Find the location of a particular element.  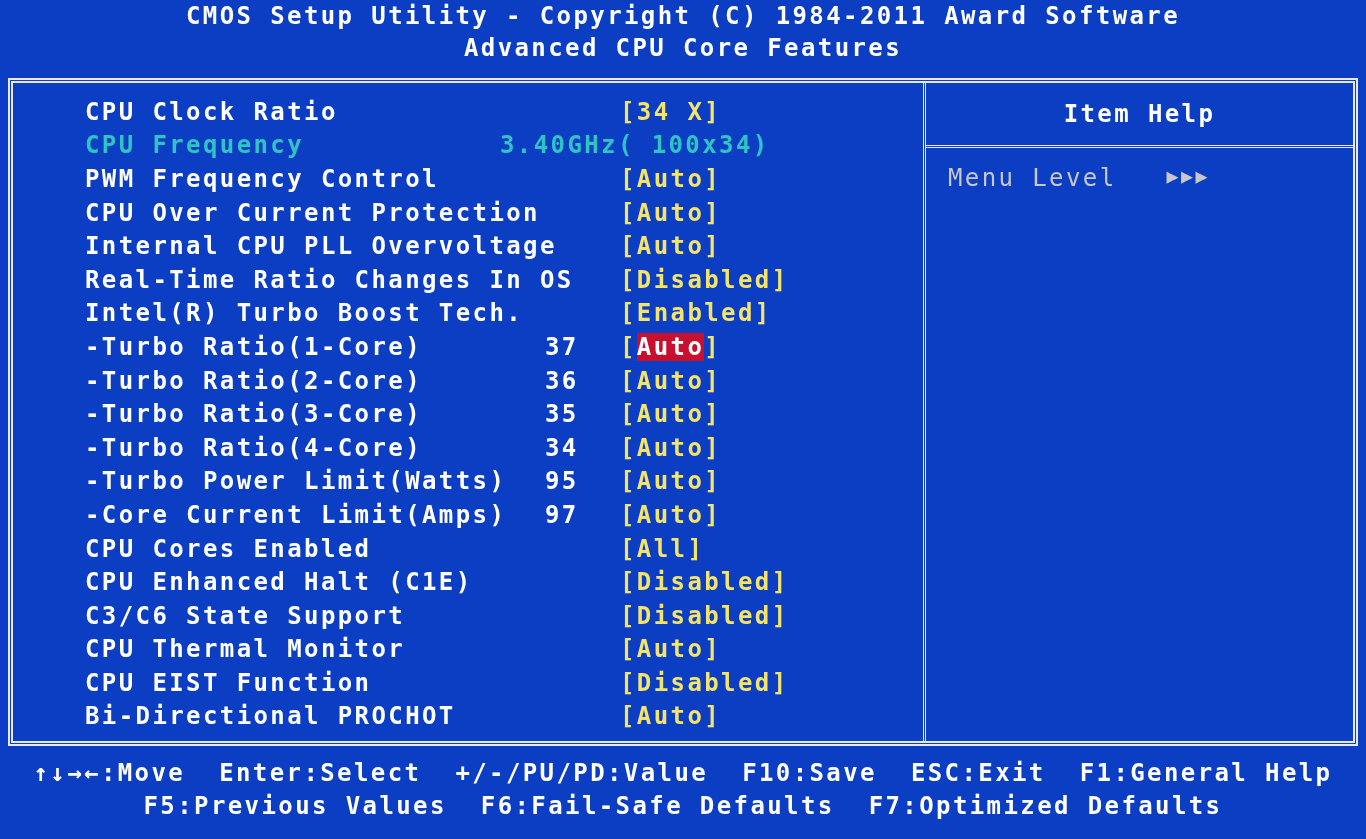

setting-current-value: 95 is located at coordinates (562, 481).